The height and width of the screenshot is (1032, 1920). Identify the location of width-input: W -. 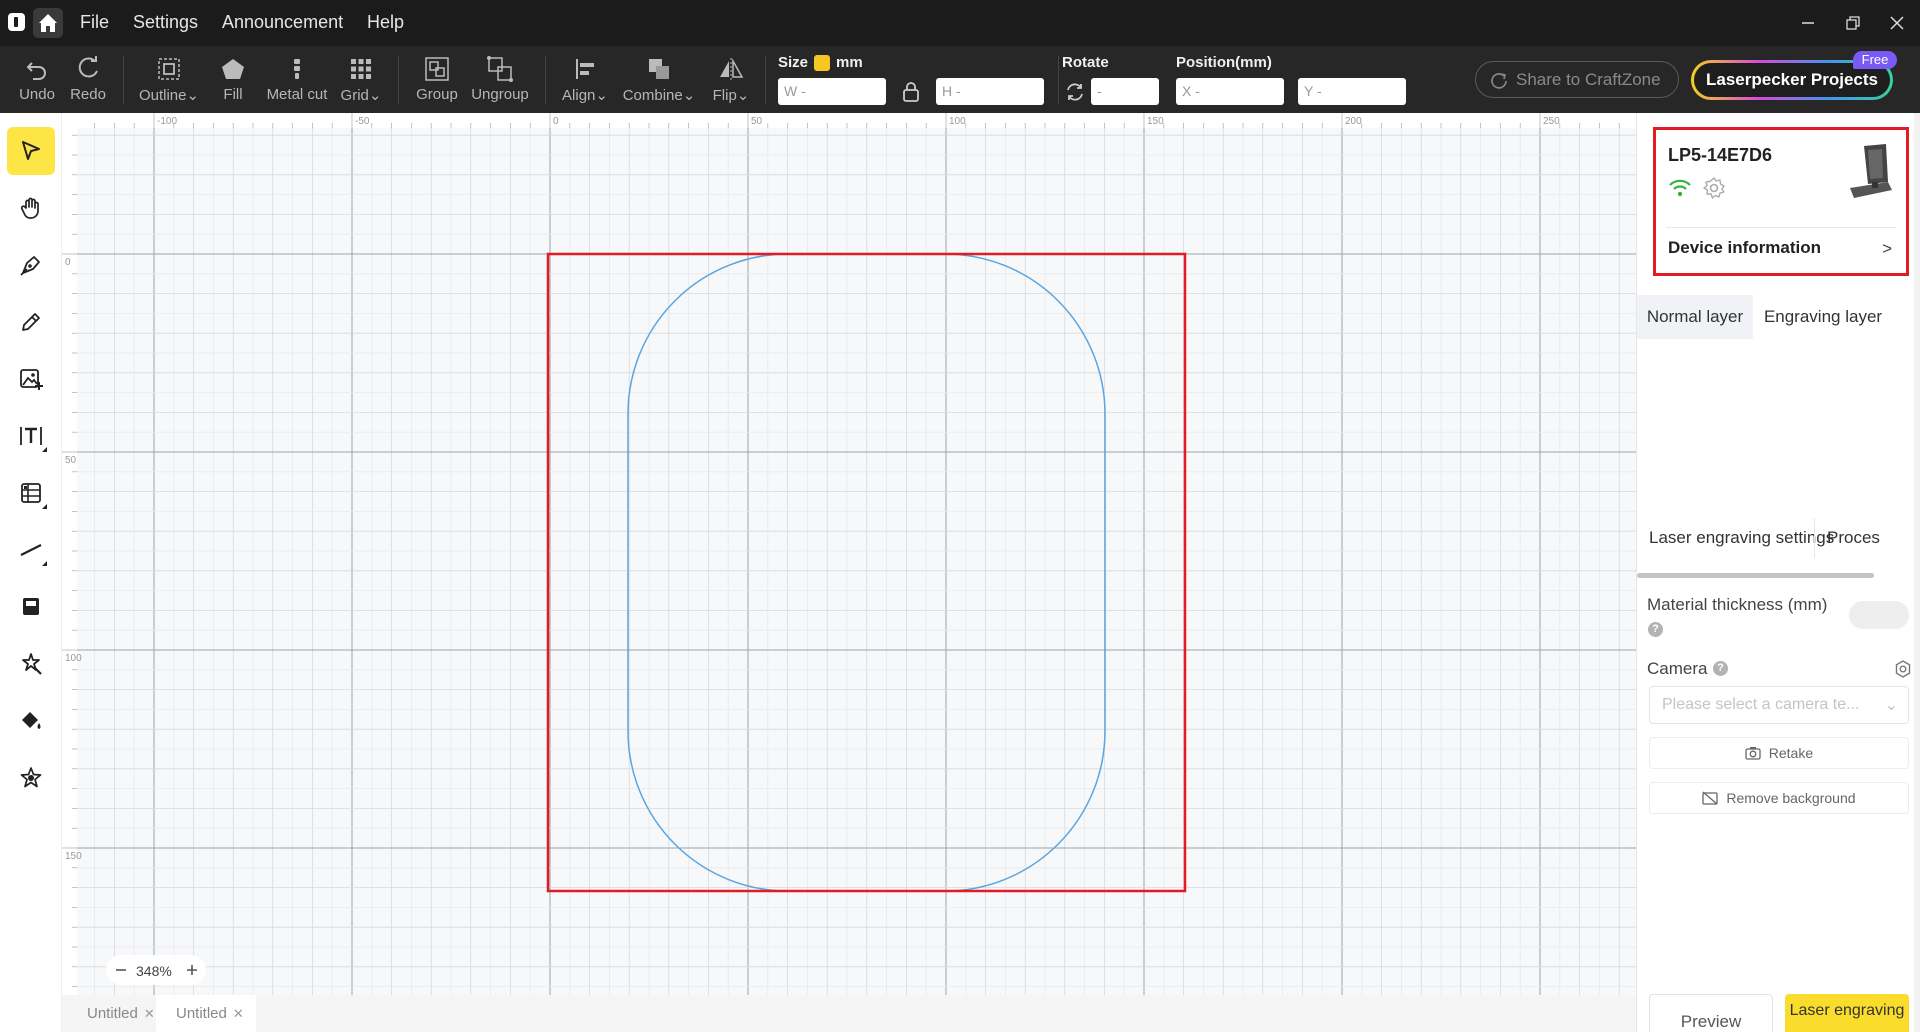
(832, 91).